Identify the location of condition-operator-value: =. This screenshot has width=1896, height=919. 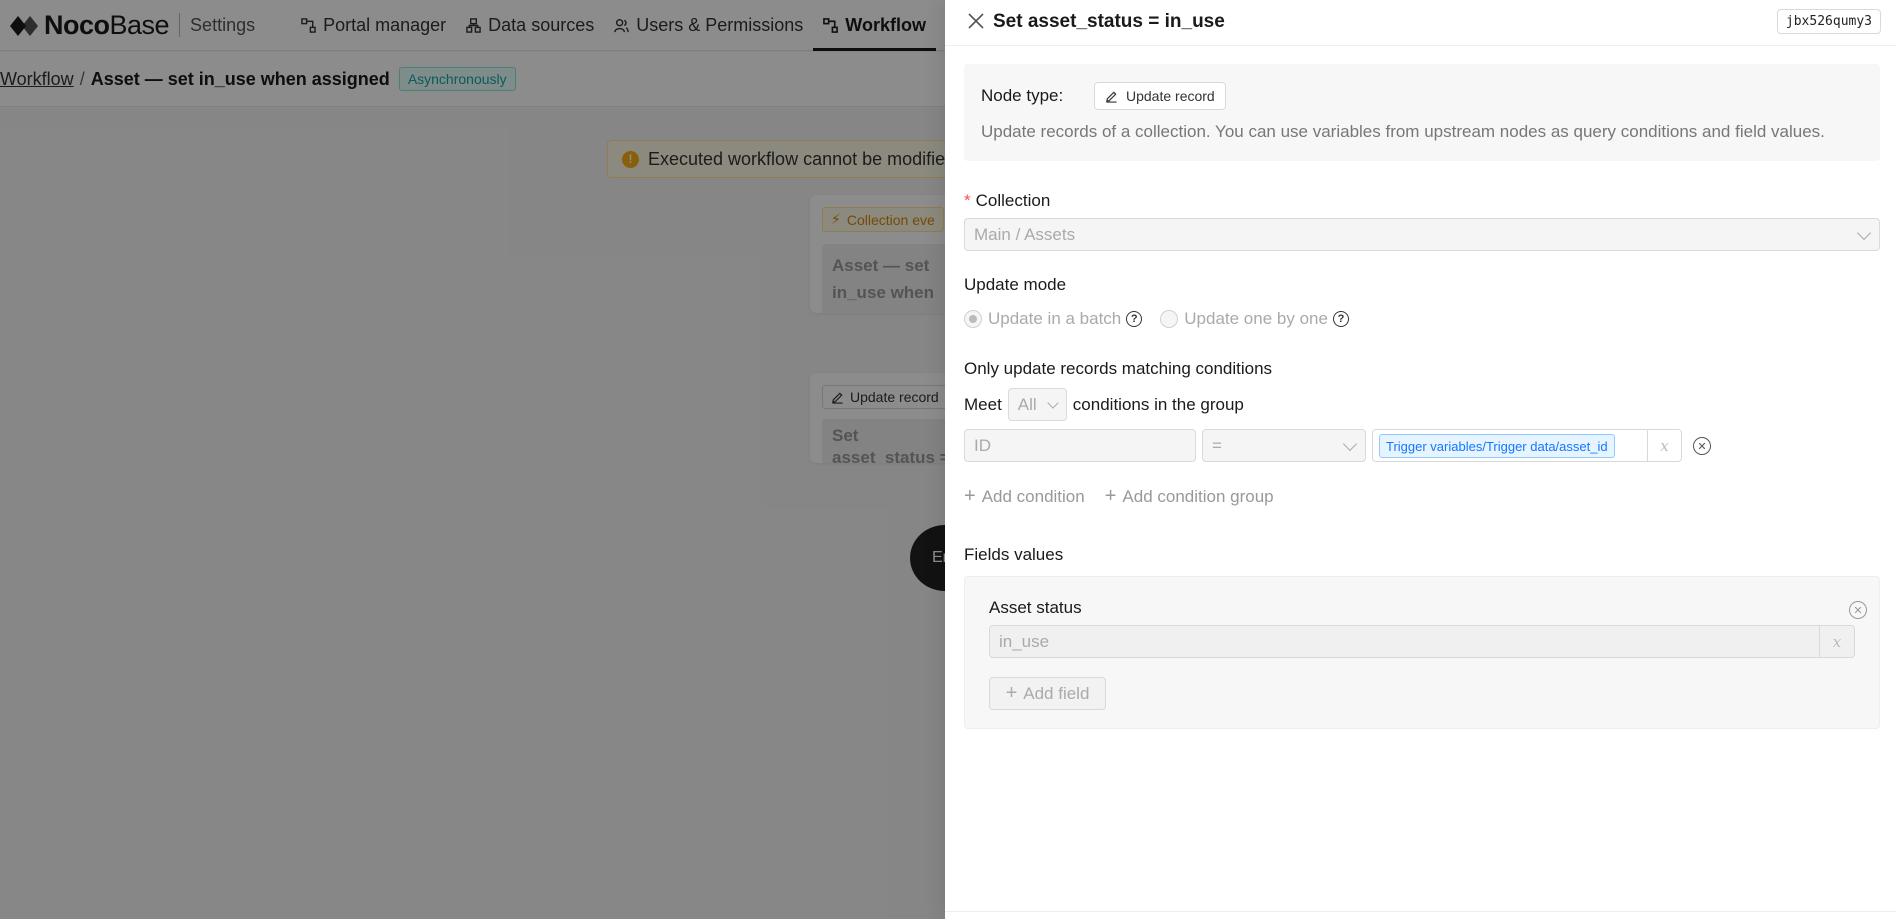
(1217, 445).